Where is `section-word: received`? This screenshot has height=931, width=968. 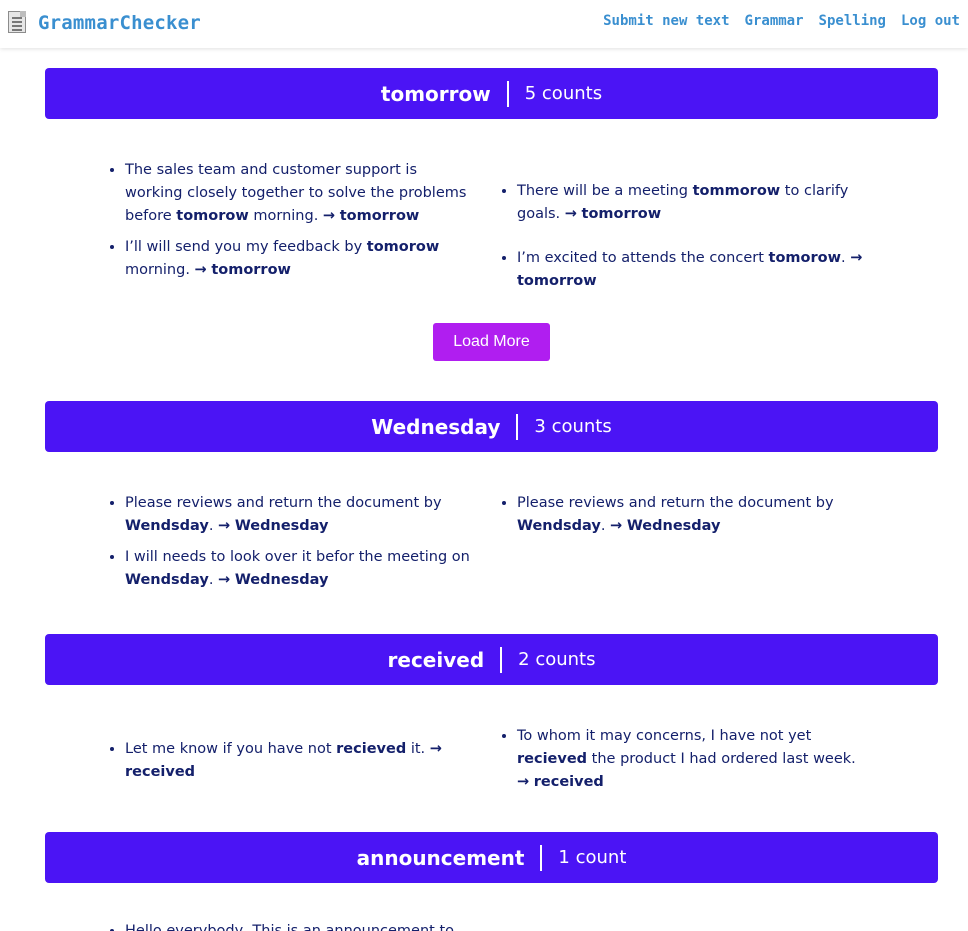
section-word: received is located at coordinates (436, 659).